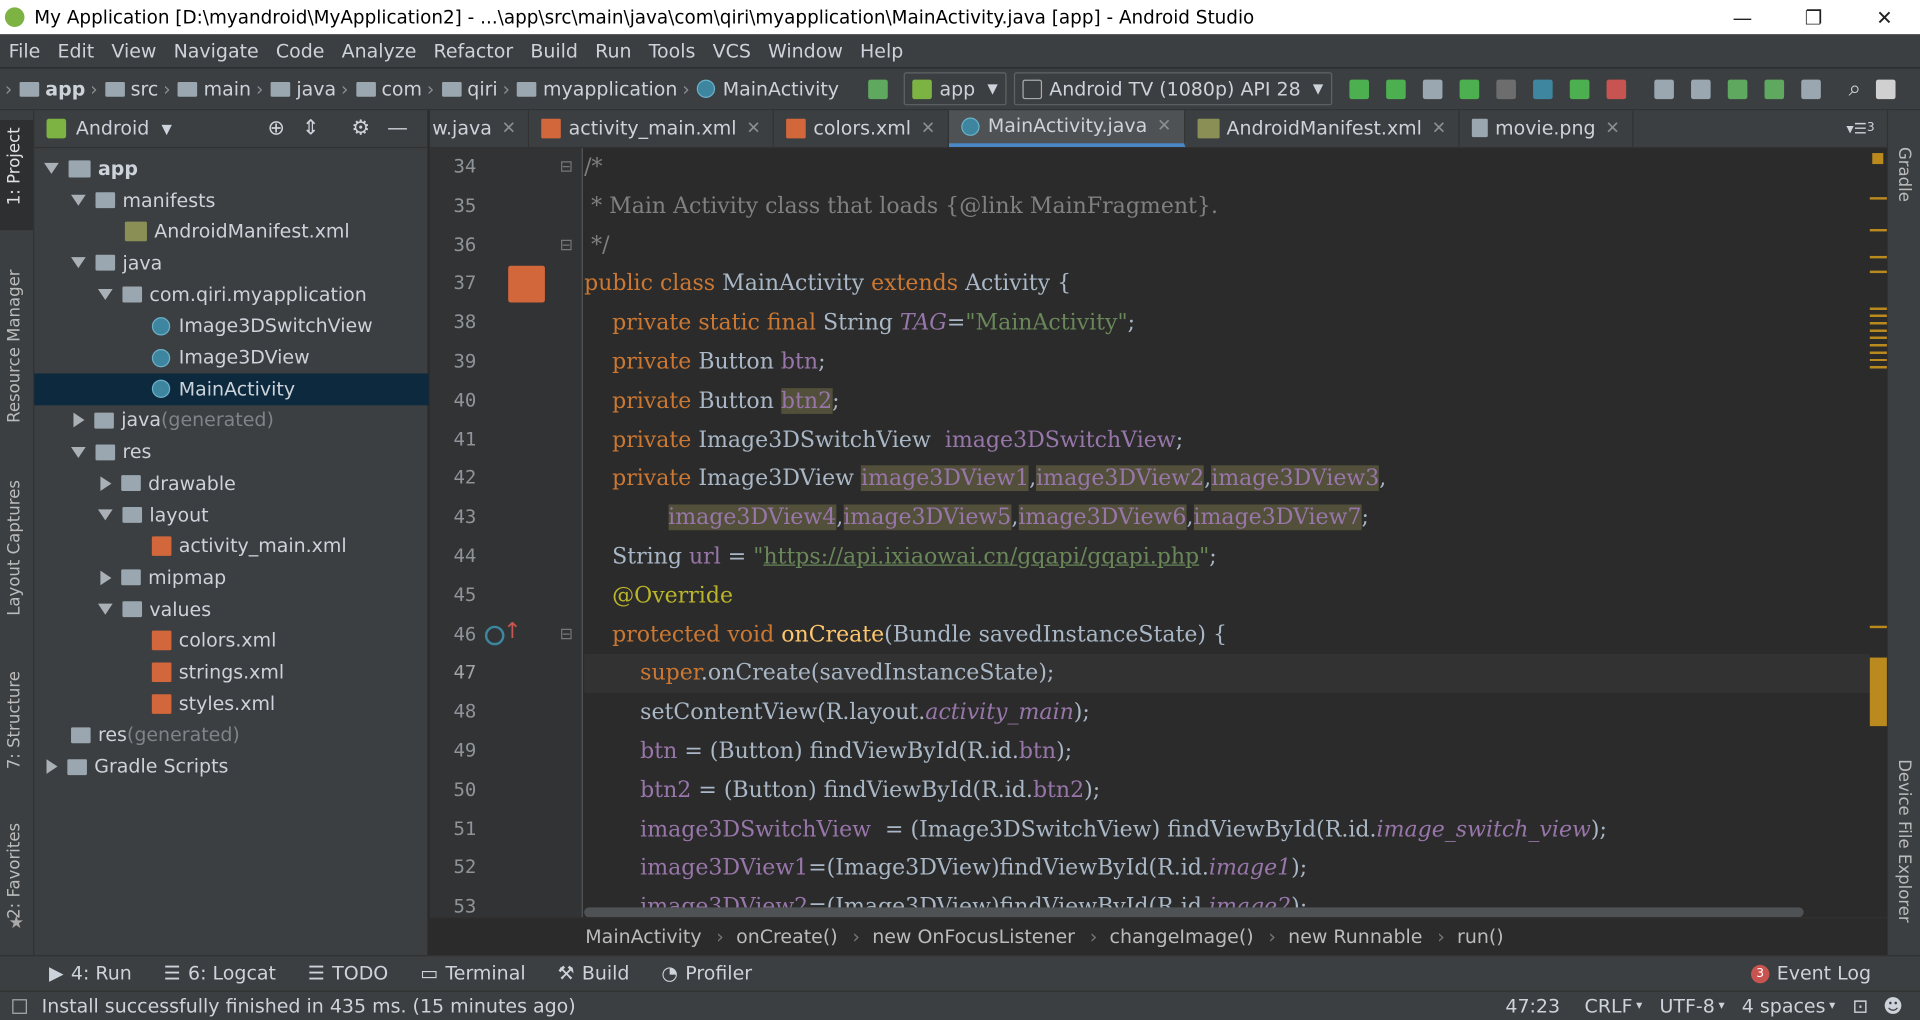  What do you see at coordinates (1322, 128) in the screenshot?
I see `tab-androidmanifest-xml: AndroidManifest.xml ✕` at bounding box center [1322, 128].